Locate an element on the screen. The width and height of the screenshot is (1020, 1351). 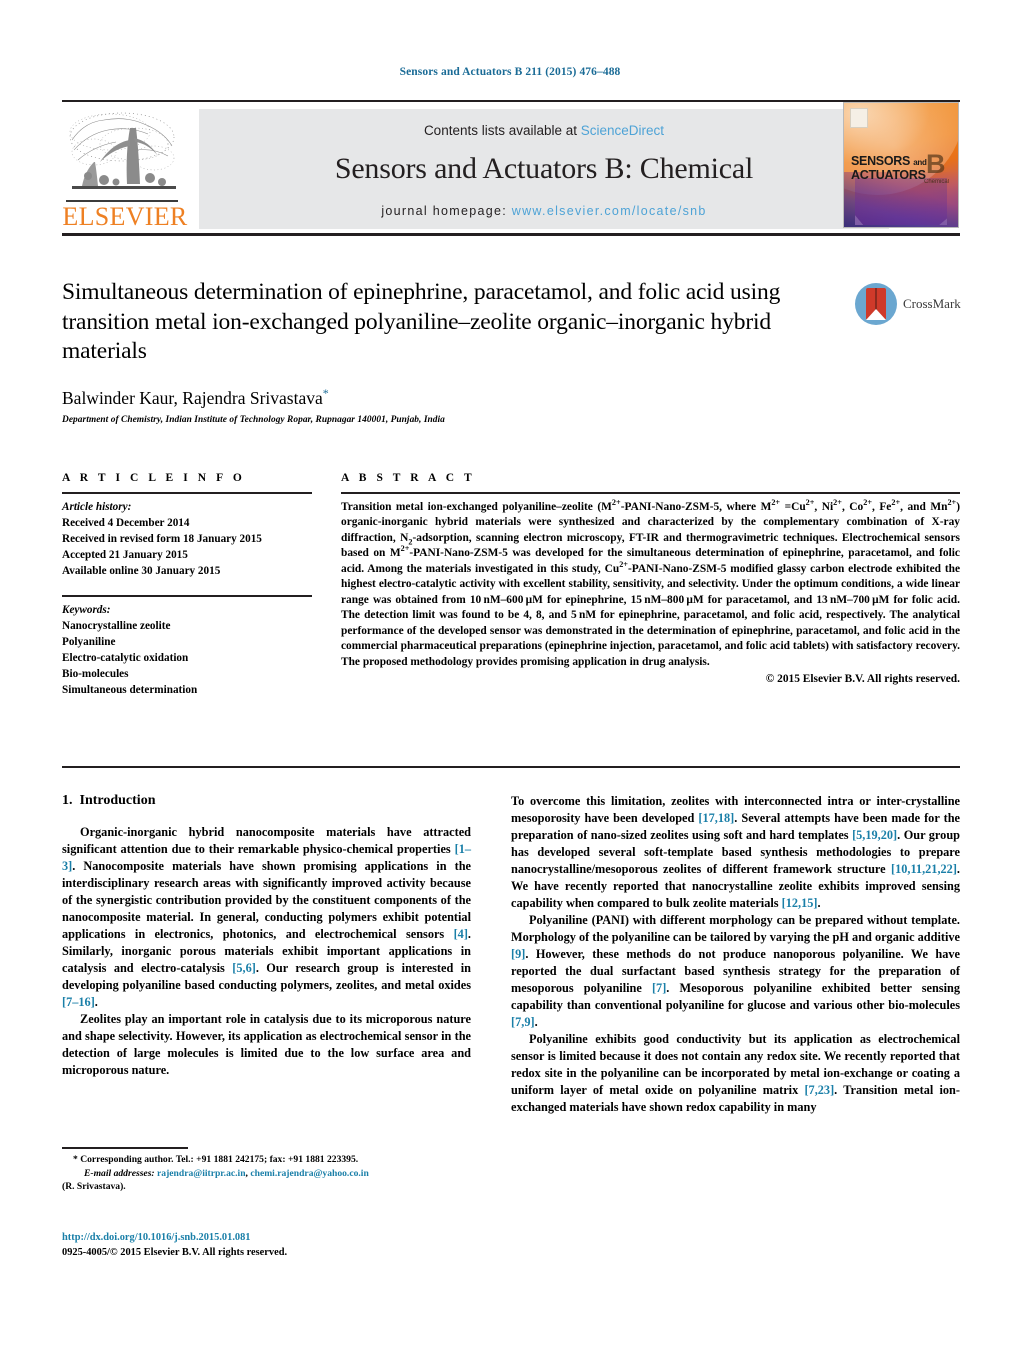
cover-line2: ACTUATORS is located at coordinates (888, 174).